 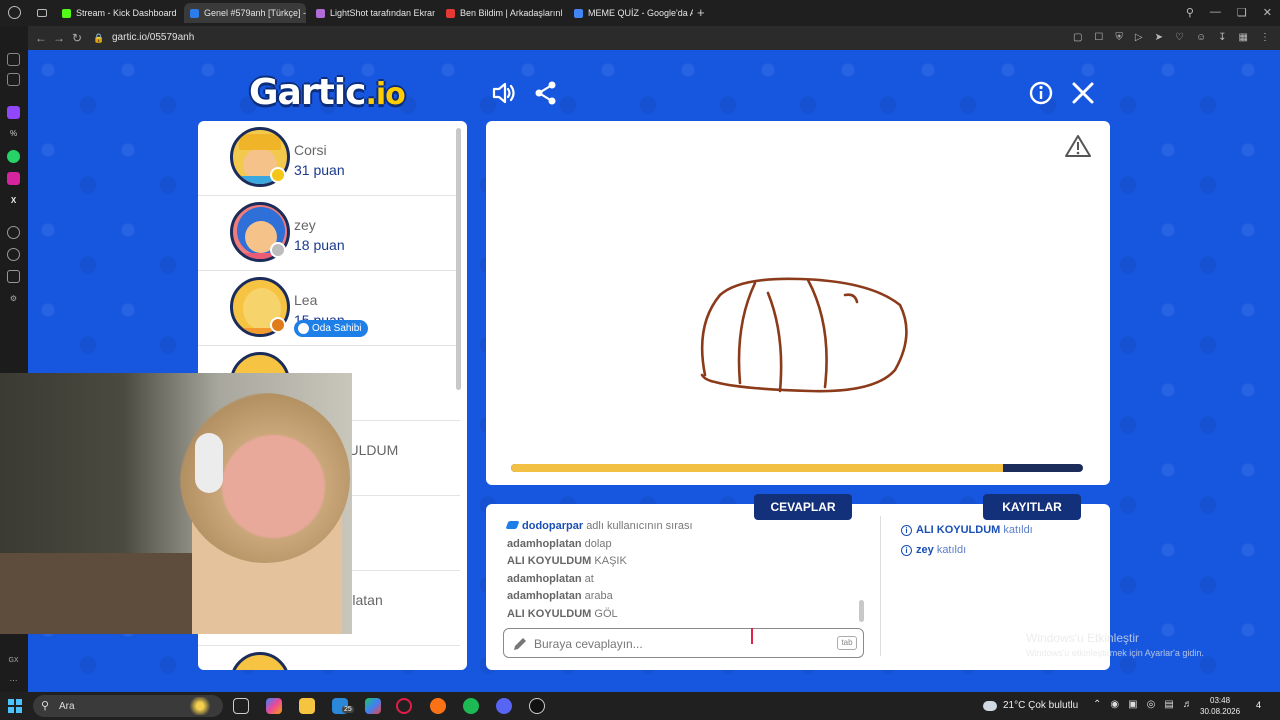 What do you see at coordinates (1265, 37) in the screenshot?
I see `more-icon: ⋮` at bounding box center [1265, 37].